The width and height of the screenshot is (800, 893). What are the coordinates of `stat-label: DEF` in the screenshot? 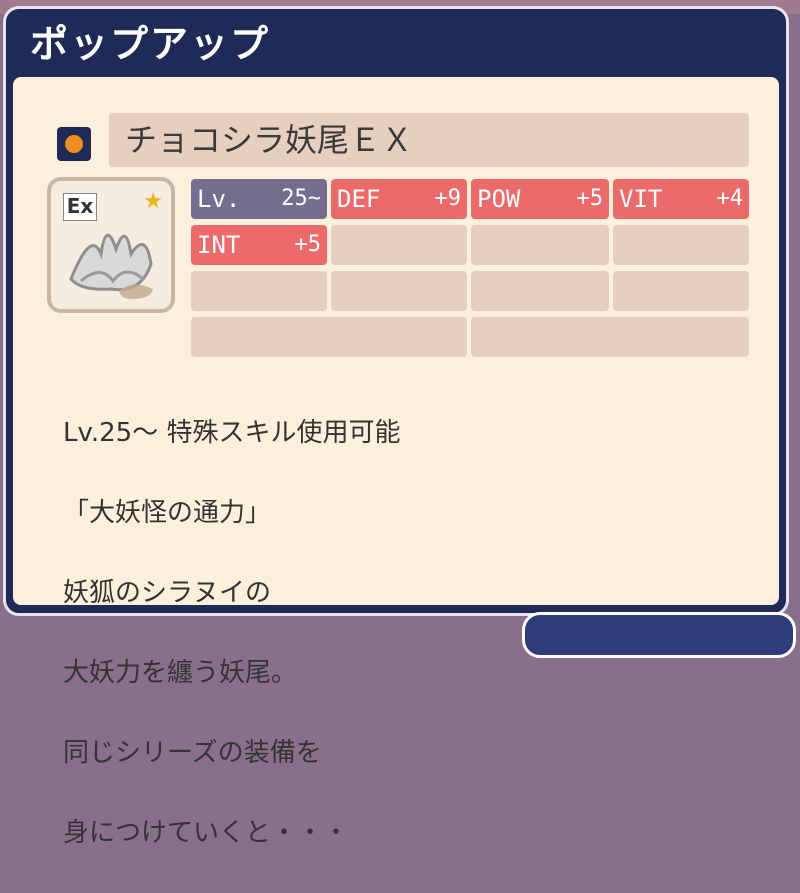 It's located at (359, 199).